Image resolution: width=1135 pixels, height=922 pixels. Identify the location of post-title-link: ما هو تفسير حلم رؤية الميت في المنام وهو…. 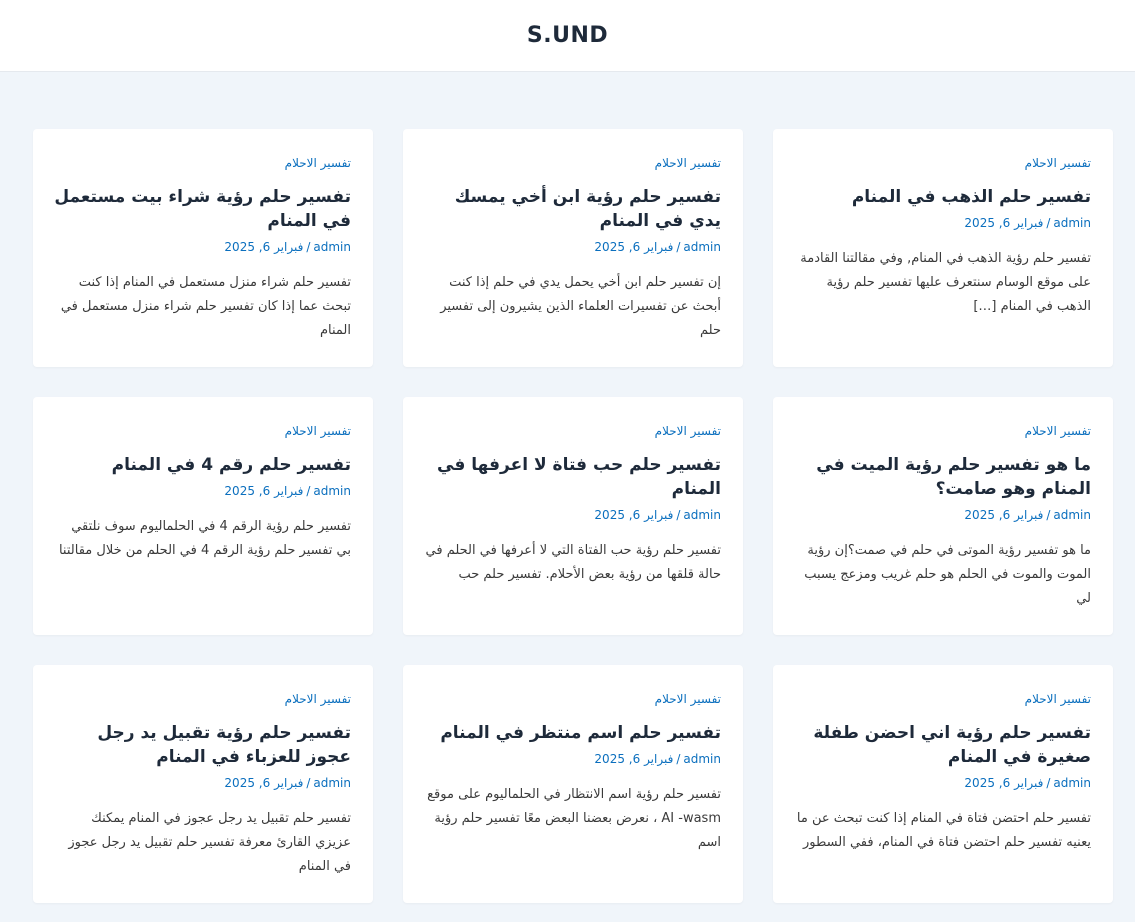
(942, 477).